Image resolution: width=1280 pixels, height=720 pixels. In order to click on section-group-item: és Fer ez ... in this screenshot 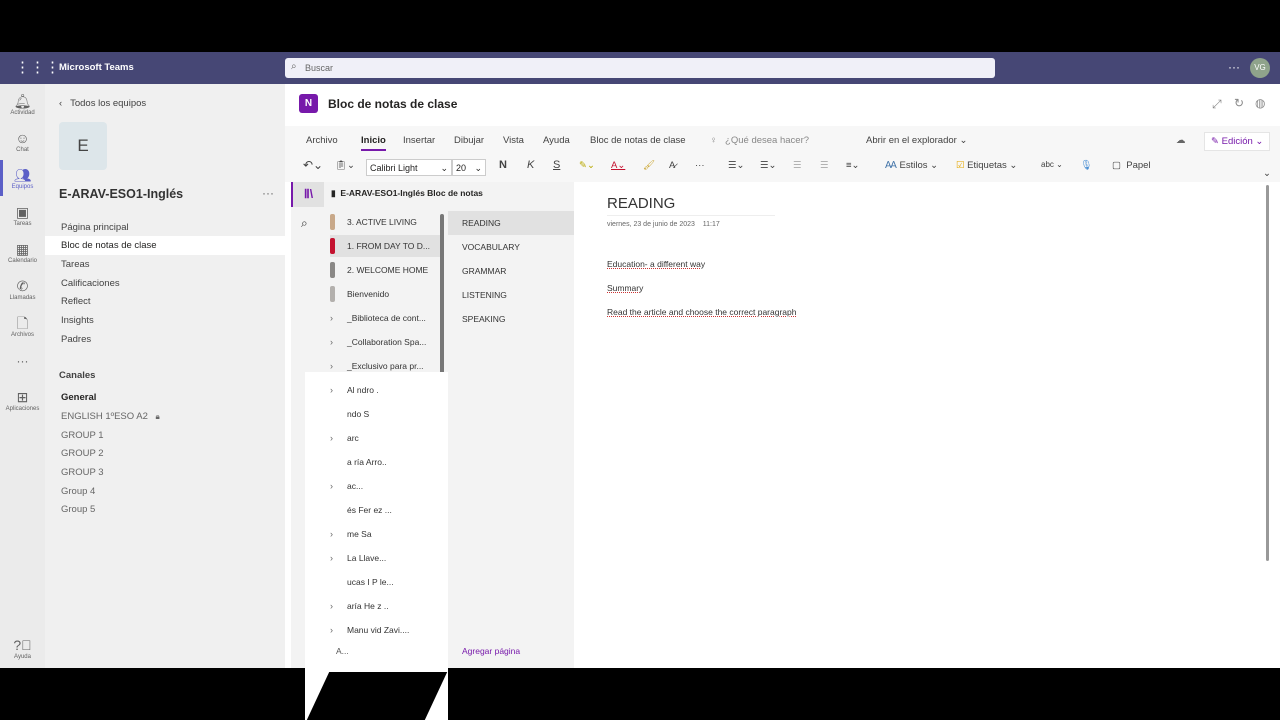, I will do `click(385, 510)`.